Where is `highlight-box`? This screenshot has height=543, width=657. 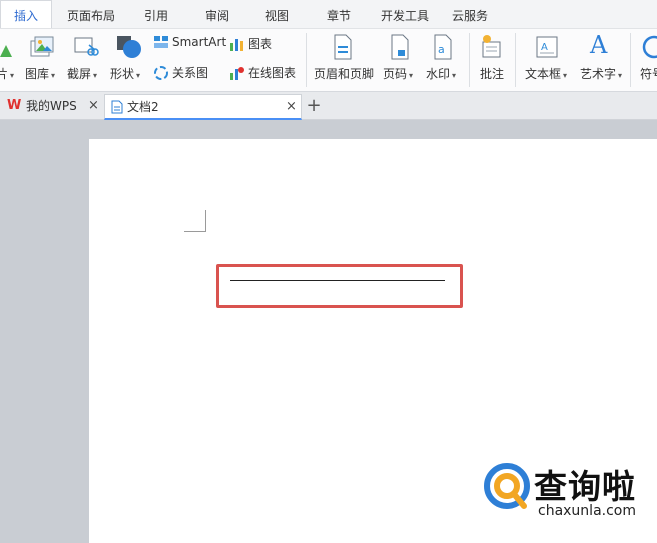
highlight-box is located at coordinates (339, 286).